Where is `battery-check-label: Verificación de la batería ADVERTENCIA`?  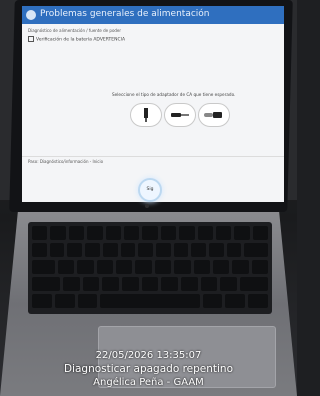 battery-check-label: Verificación de la batería ADVERTENCIA is located at coordinates (81, 40).